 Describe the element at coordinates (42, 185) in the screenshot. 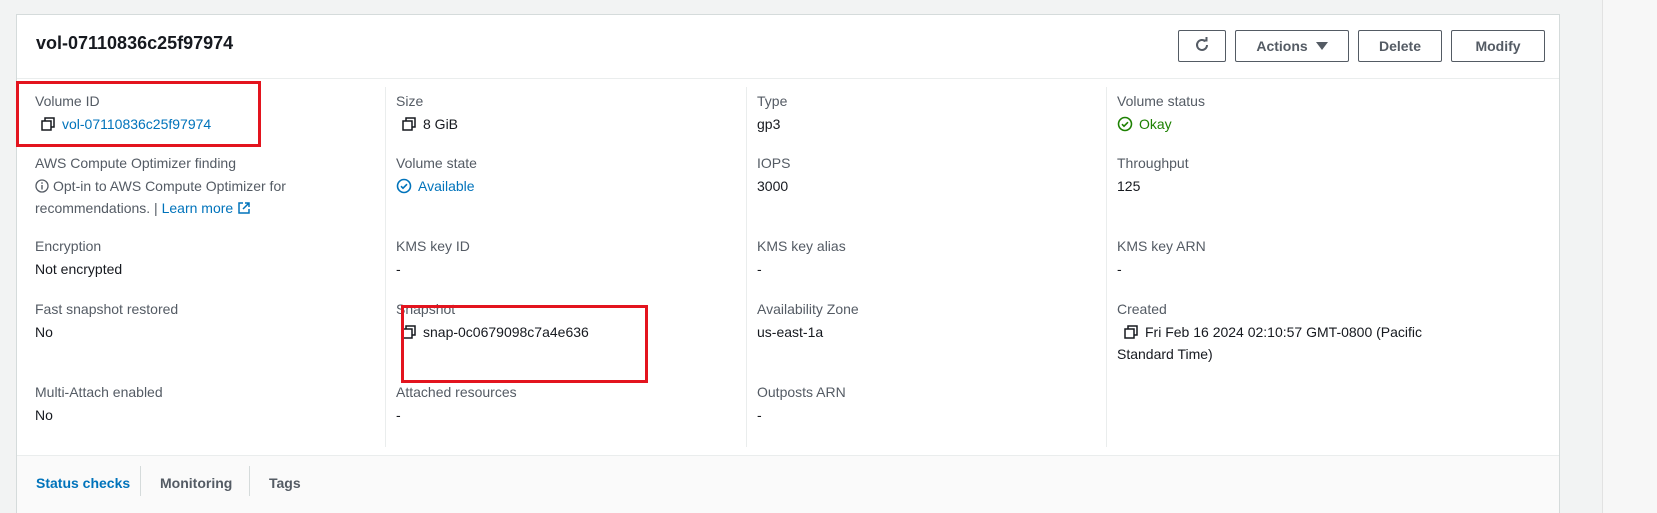

I see `info-icon` at that location.